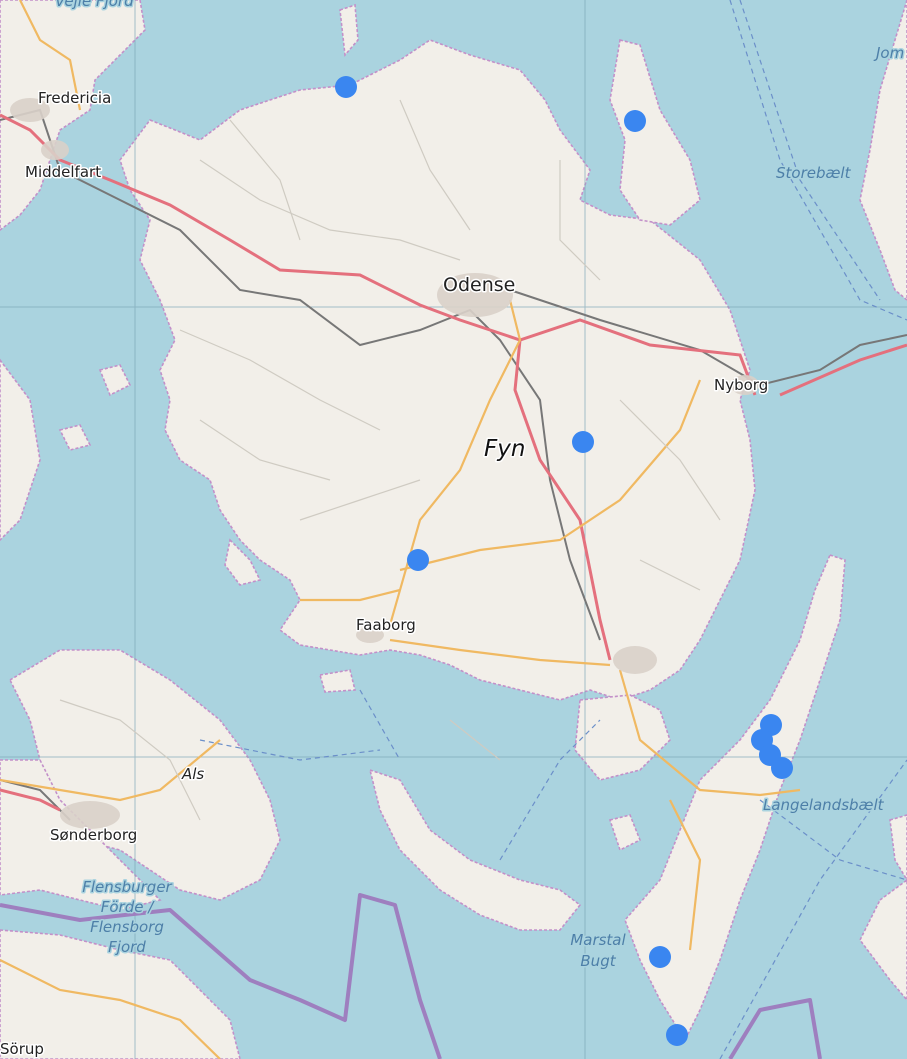 This screenshot has width=907, height=1059. What do you see at coordinates (660, 957) in the screenshot?
I see `marker-m9` at bounding box center [660, 957].